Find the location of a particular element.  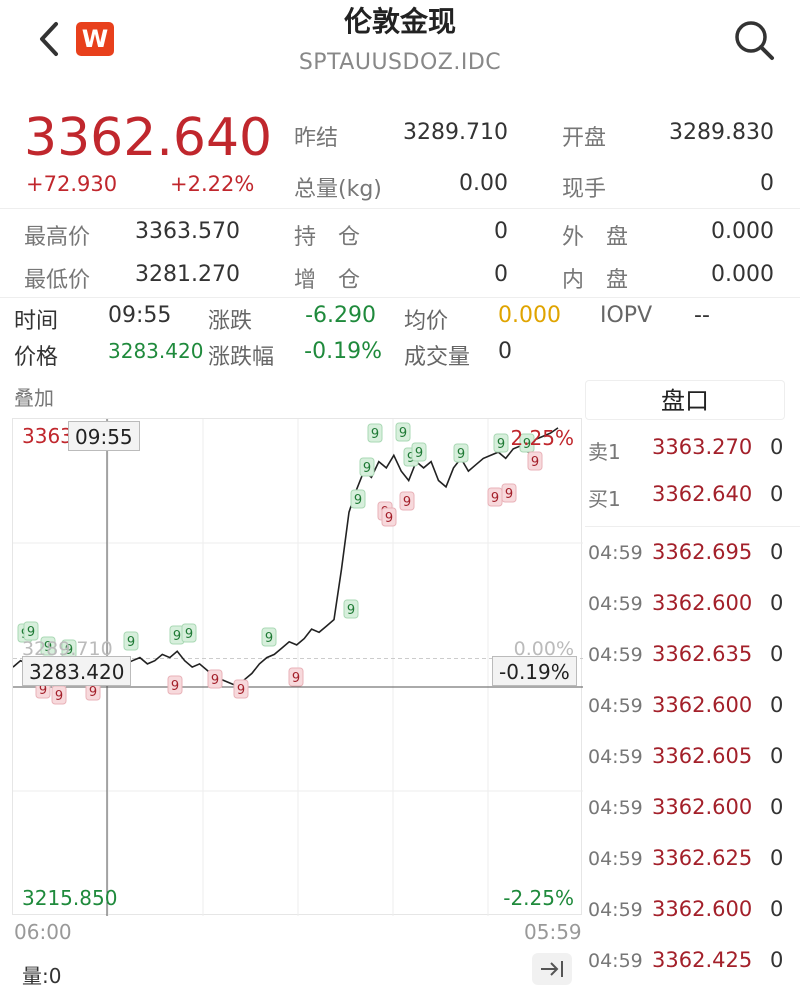

cursor-time-value: 09:55 is located at coordinates (140, 315).